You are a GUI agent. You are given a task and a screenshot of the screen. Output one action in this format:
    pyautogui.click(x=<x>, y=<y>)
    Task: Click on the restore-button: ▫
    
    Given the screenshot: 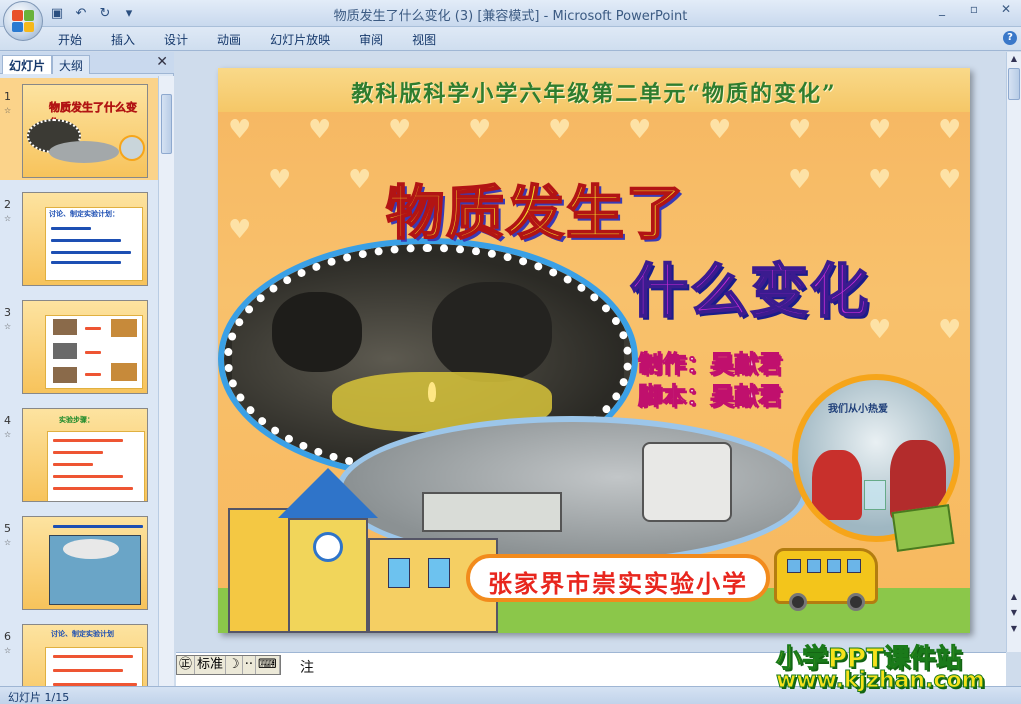 What is the action you would take?
    pyautogui.click(x=974, y=9)
    